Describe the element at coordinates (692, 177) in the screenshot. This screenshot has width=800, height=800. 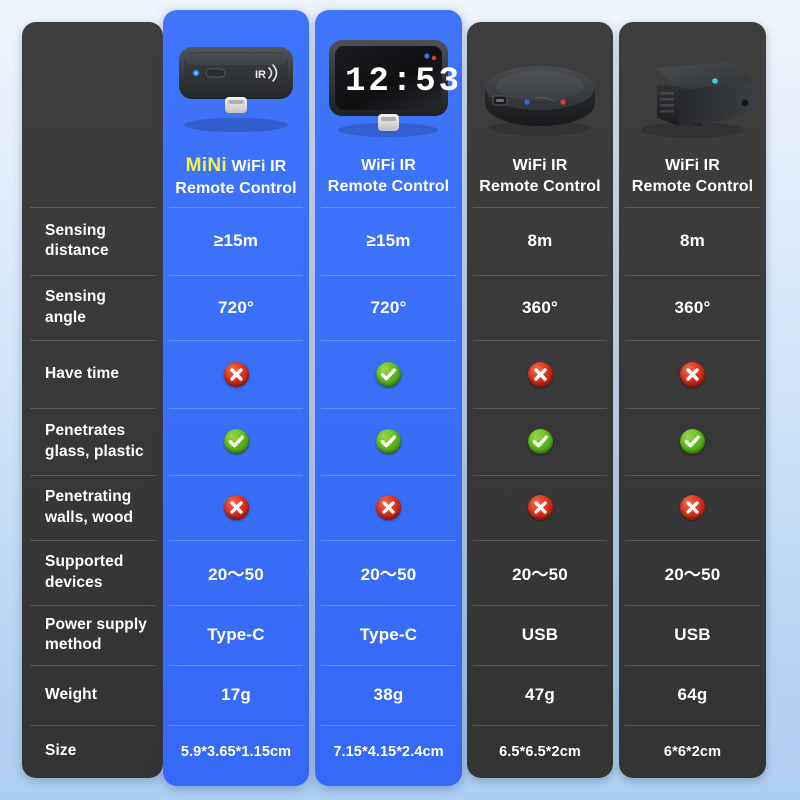
I see `product-header-4: WiFi IR Remote Control` at that location.